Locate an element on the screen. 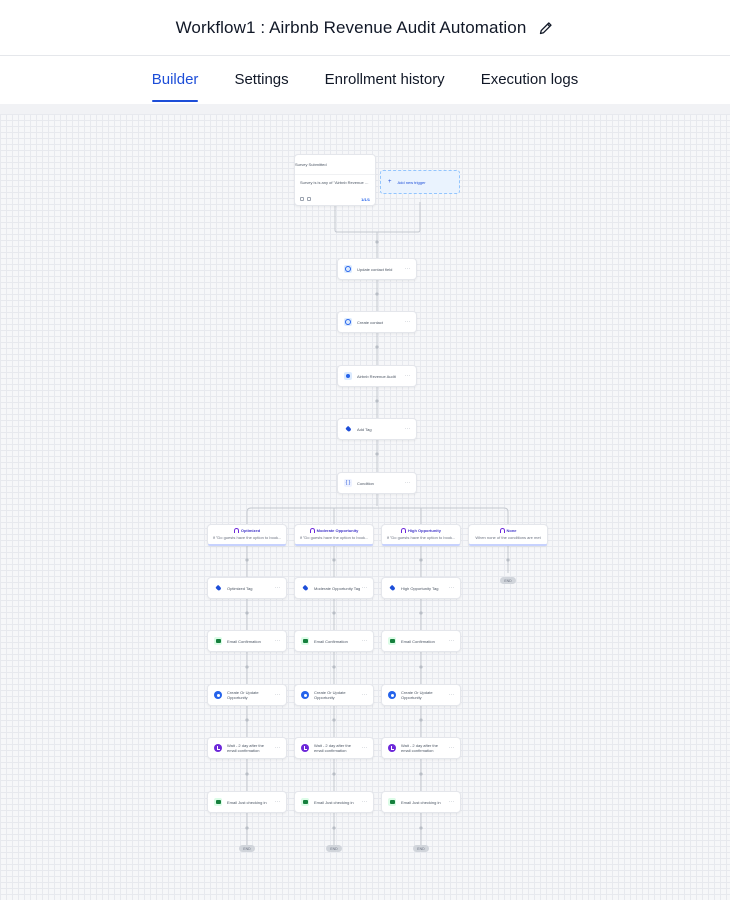 The height and width of the screenshot is (900, 730). step-label: High Opportunity Tag is located at coordinates (420, 588).